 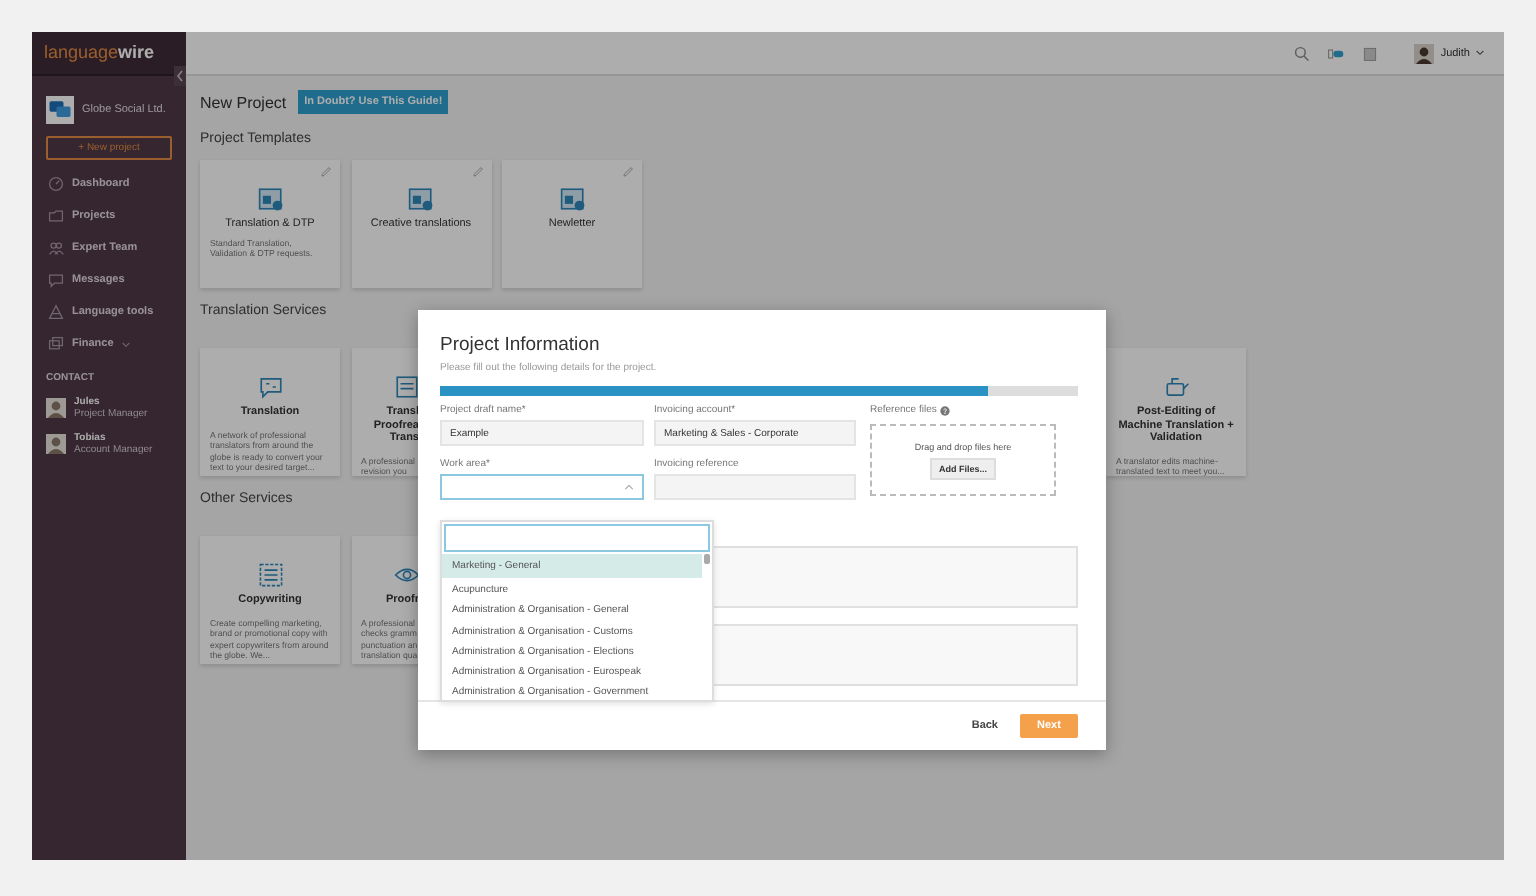 What do you see at coordinates (243, 102) in the screenshot?
I see `page-title: New Project` at bounding box center [243, 102].